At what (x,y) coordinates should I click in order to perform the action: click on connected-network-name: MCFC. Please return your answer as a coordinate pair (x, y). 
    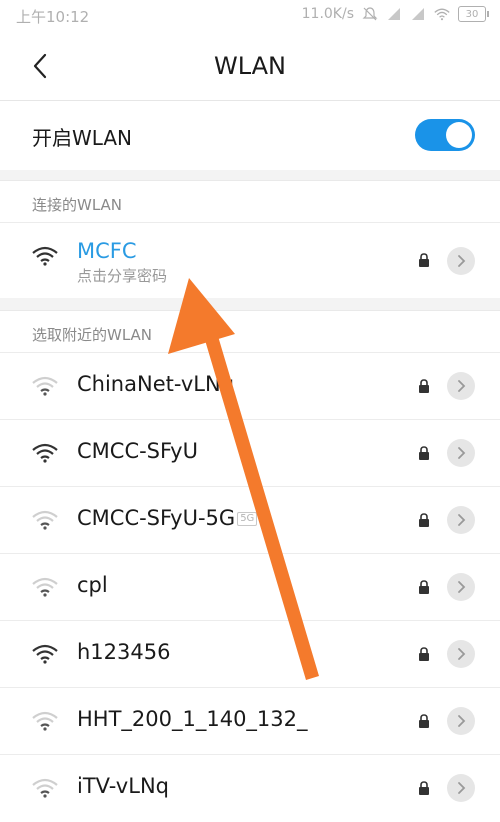
    Looking at the image, I should click on (107, 251).